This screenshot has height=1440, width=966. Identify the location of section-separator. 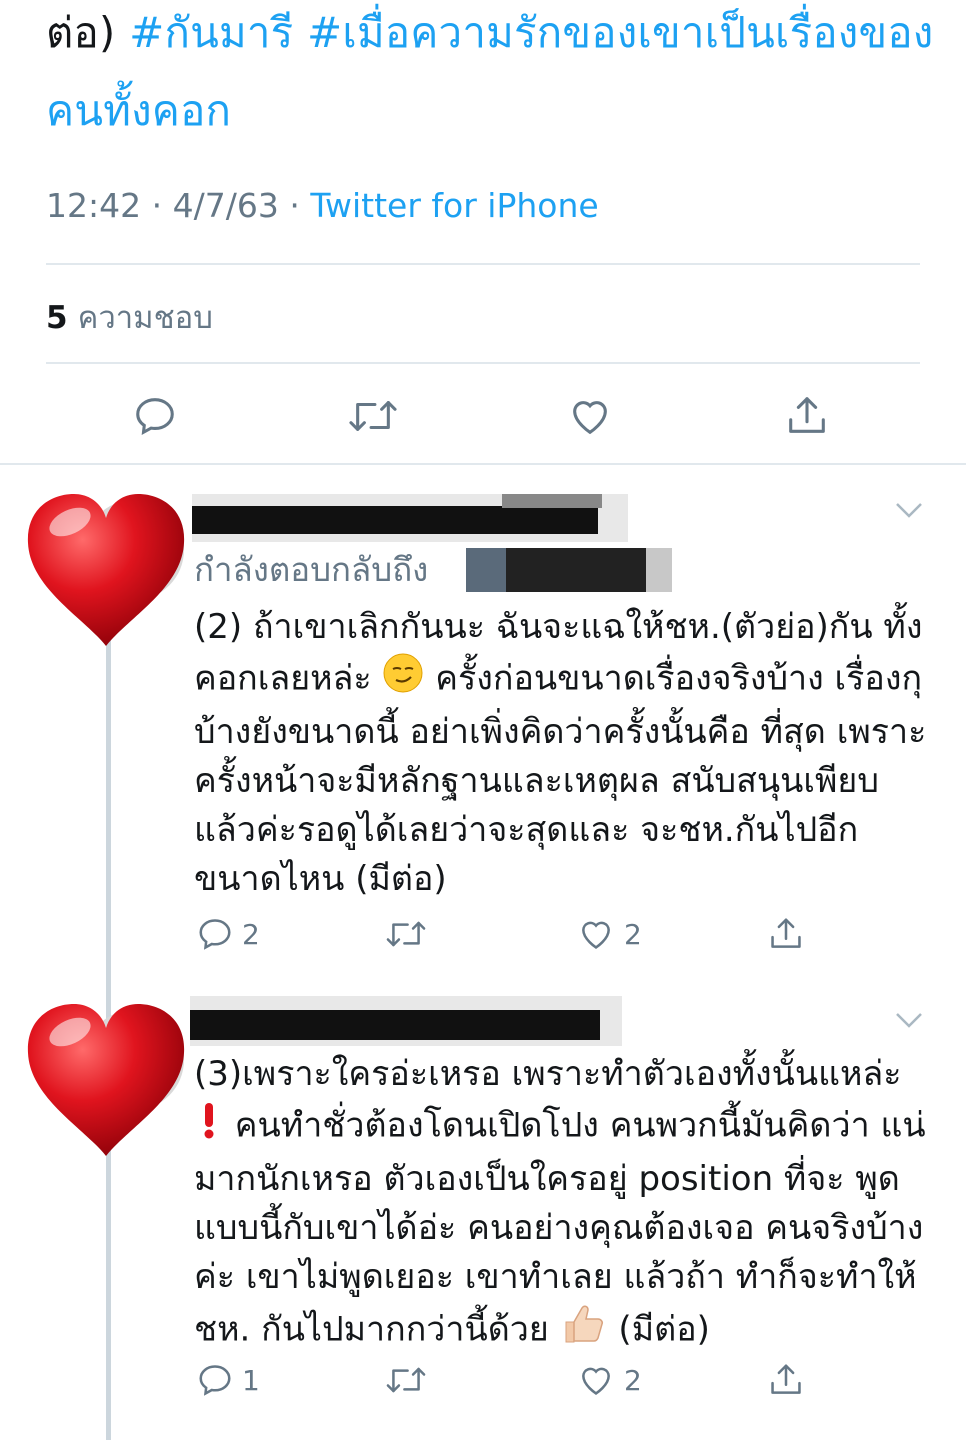
(483, 464).